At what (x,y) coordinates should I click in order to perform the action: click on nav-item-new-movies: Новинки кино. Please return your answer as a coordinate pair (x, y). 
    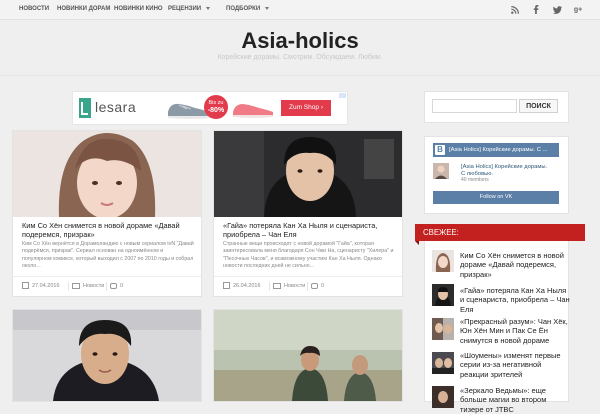
    Looking at the image, I should click on (138, 9).